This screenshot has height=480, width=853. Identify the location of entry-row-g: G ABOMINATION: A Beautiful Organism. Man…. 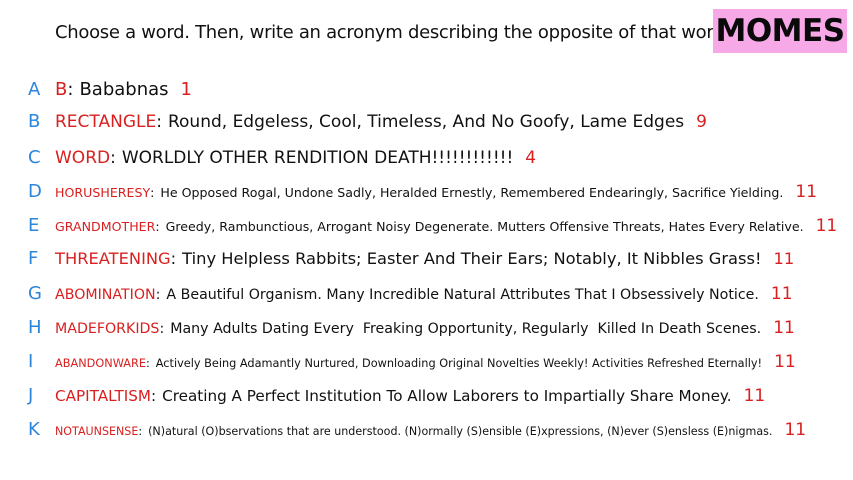
(410, 293).